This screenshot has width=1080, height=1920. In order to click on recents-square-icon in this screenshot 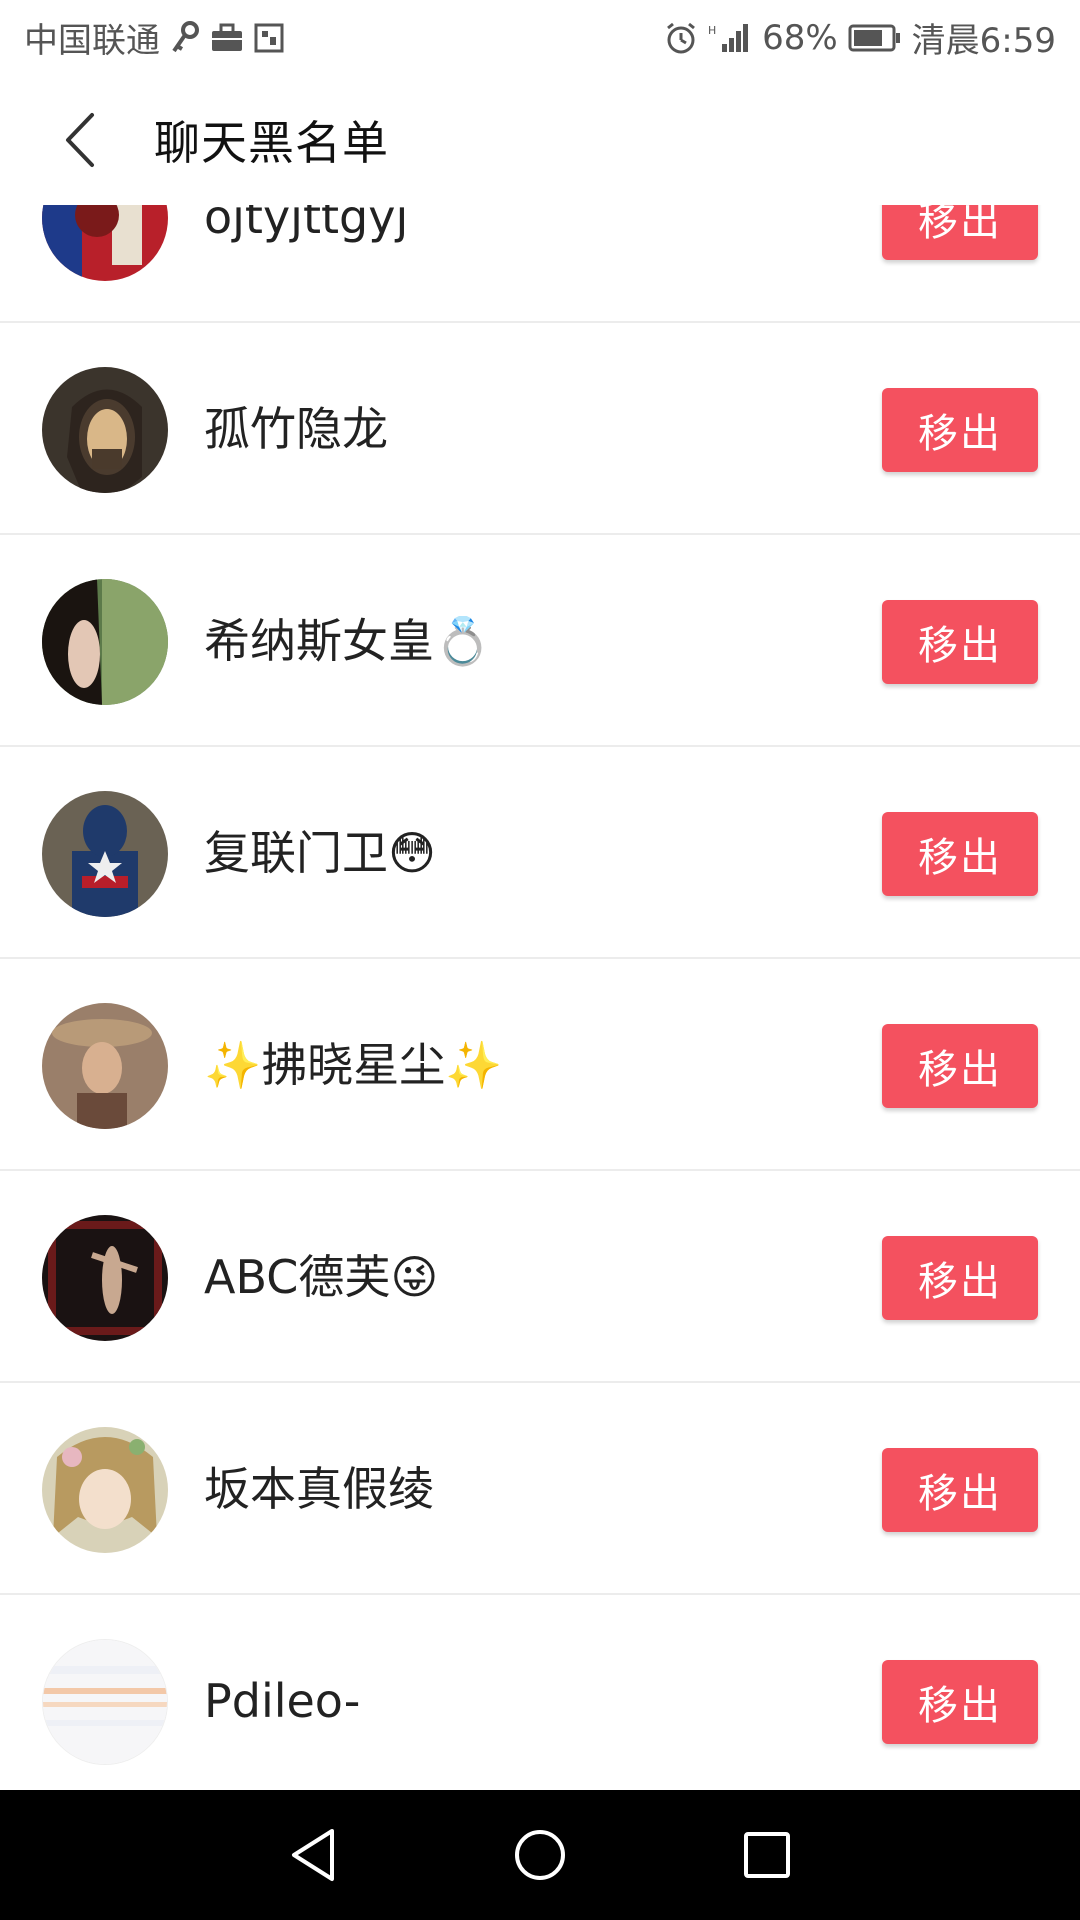, I will do `click(766, 1855)`.